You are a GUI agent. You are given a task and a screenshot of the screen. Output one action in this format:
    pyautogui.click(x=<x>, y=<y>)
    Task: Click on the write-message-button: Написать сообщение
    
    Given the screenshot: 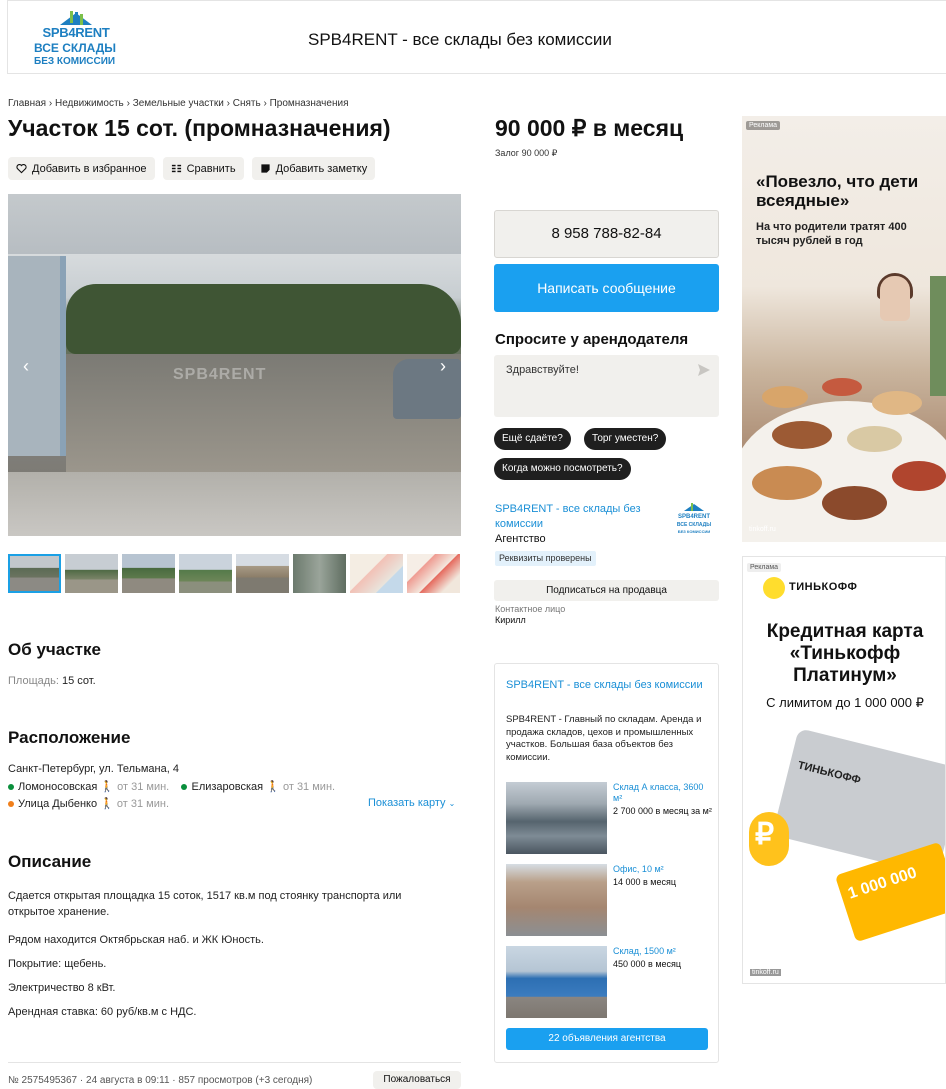 What is the action you would take?
    pyautogui.click(x=606, y=288)
    